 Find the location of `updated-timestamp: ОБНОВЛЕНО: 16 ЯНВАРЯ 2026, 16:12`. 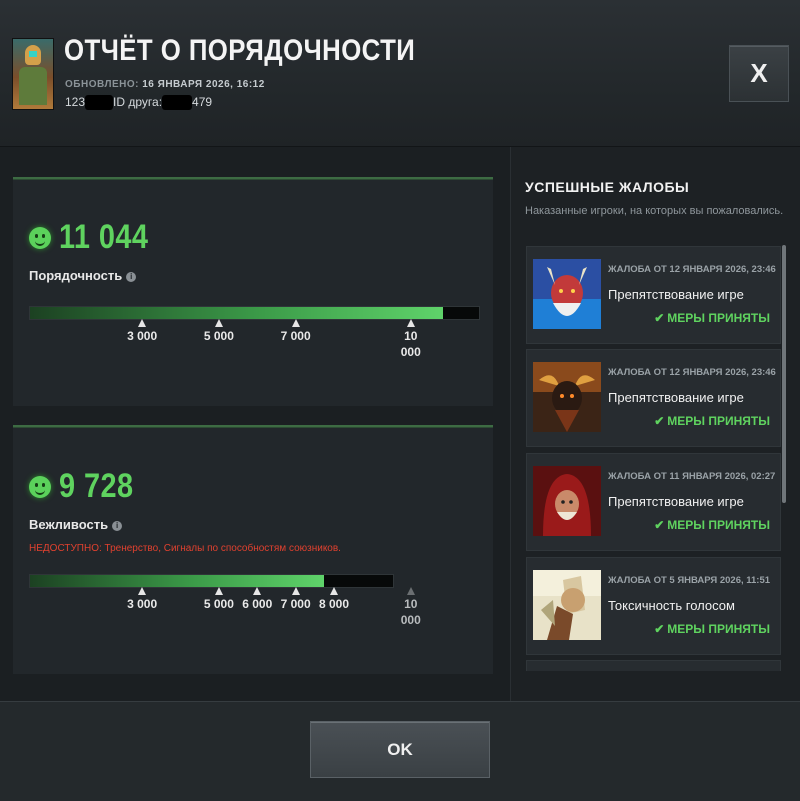

updated-timestamp: ОБНОВЛЕНО: 16 ЯНВАРЯ 2026, 16:12 is located at coordinates (165, 84).